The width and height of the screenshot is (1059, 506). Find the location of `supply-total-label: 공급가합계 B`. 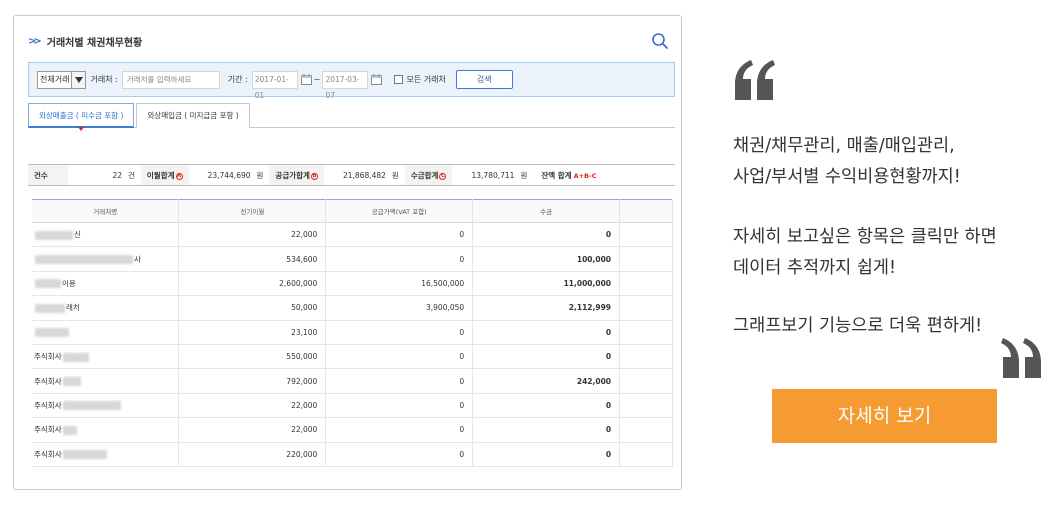

supply-total-label: 공급가합계 B is located at coordinates (296, 175).